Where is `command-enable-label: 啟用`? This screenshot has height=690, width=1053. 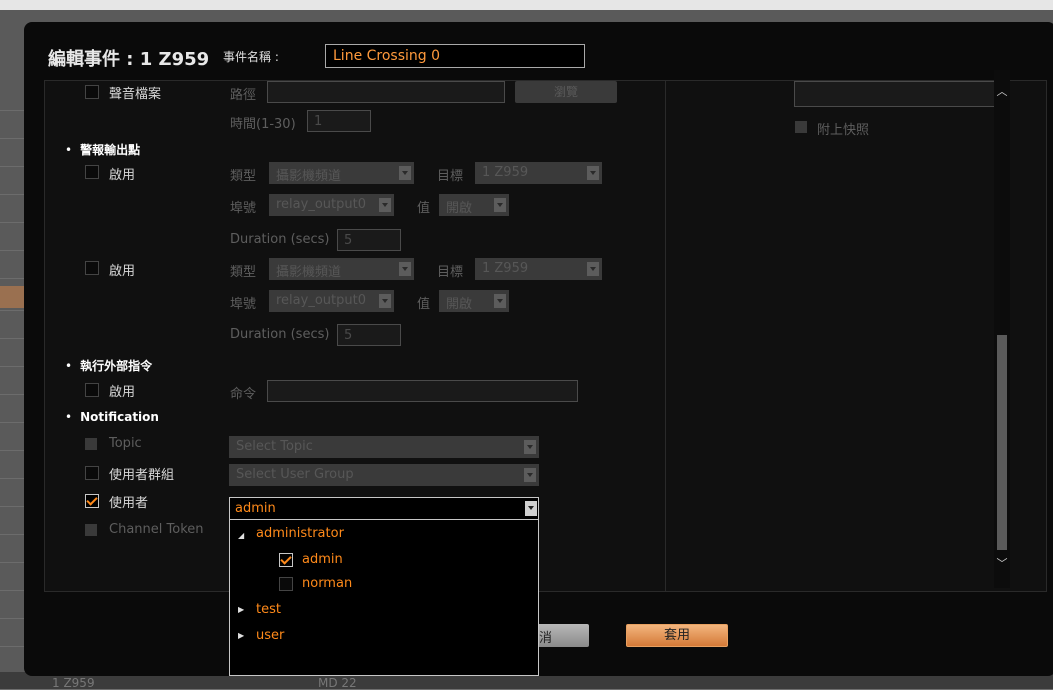 command-enable-label: 啟用 is located at coordinates (122, 392).